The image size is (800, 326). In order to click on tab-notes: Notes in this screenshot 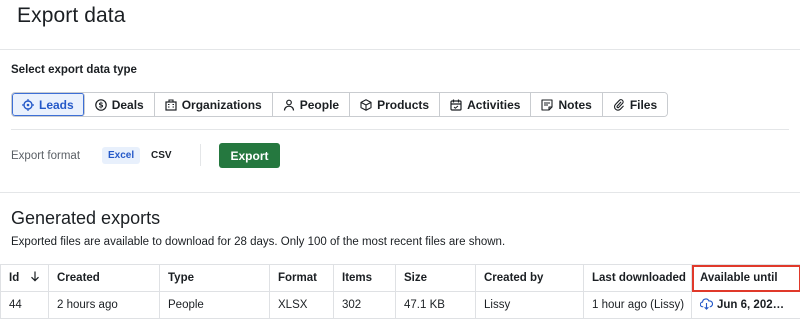, I will do `click(567, 104)`.